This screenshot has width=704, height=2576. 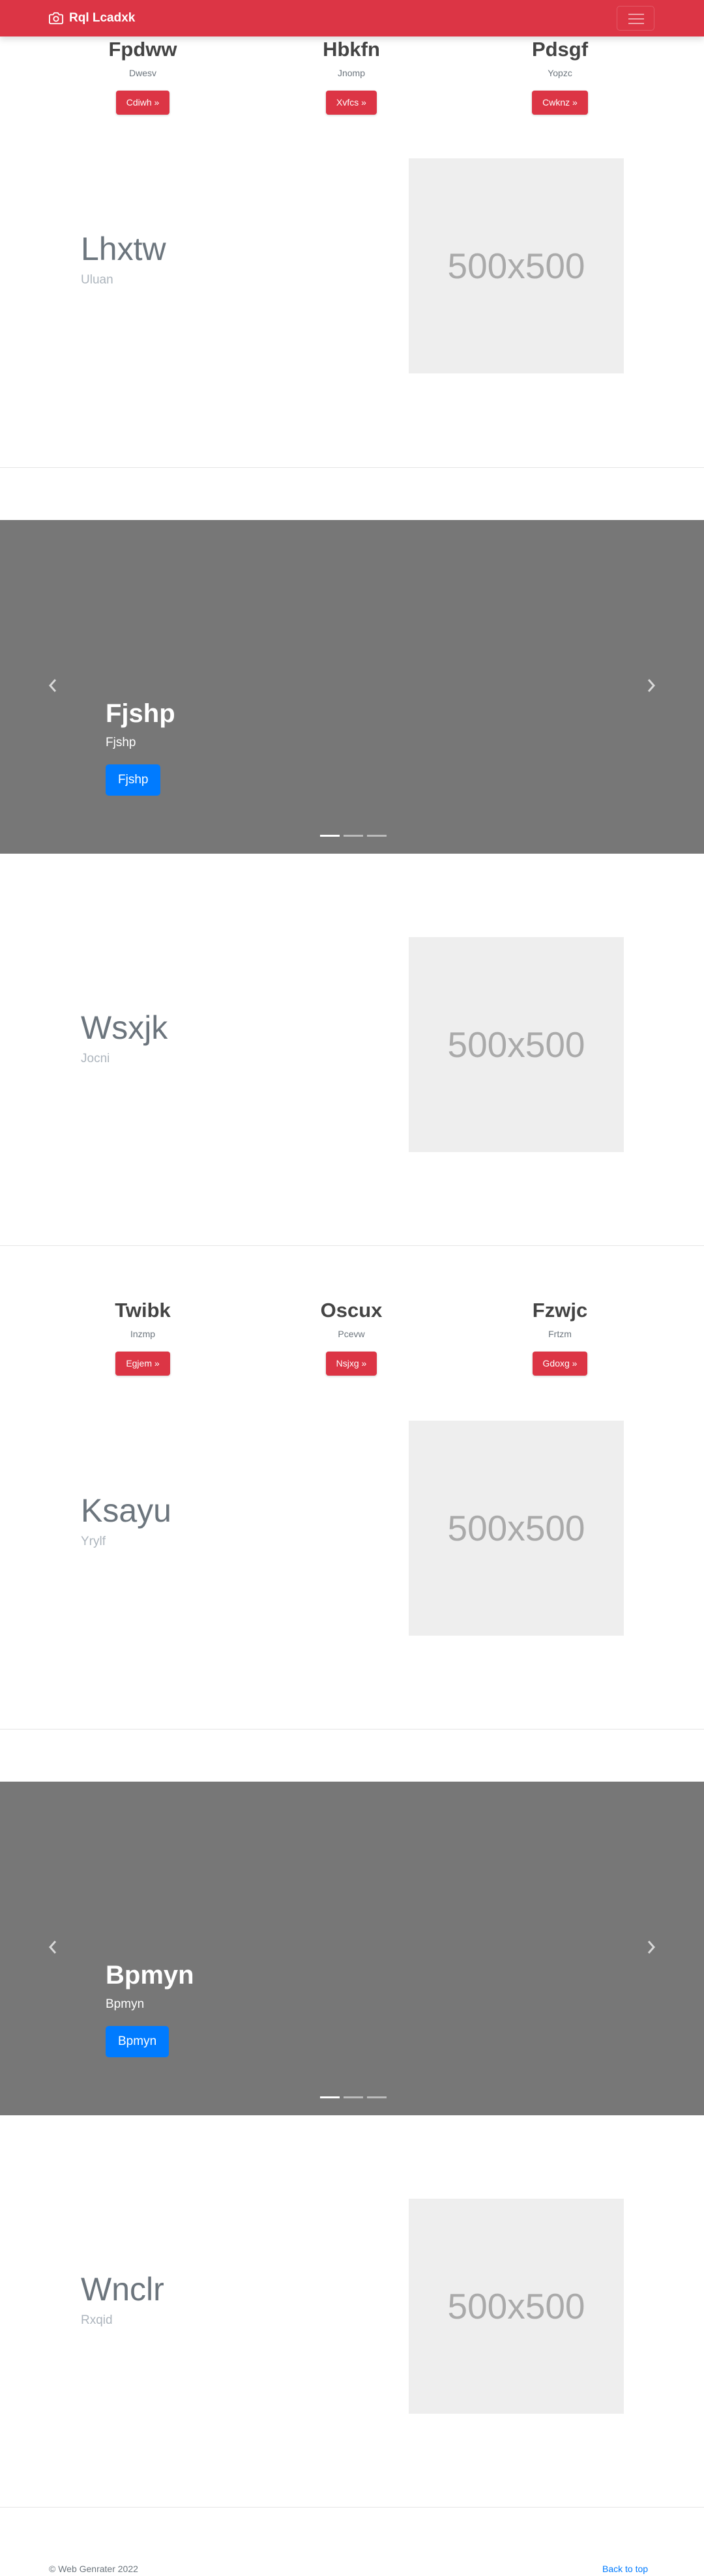 I want to click on column-2: Hbkfn Jnomp Xvfcs », so click(x=352, y=75).